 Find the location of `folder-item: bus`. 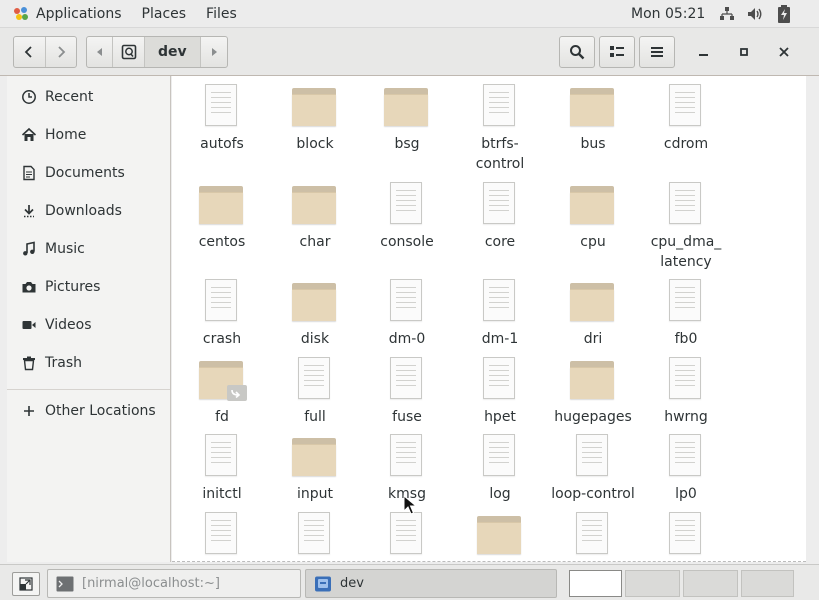

folder-item: bus is located at coordinates (593, 118).